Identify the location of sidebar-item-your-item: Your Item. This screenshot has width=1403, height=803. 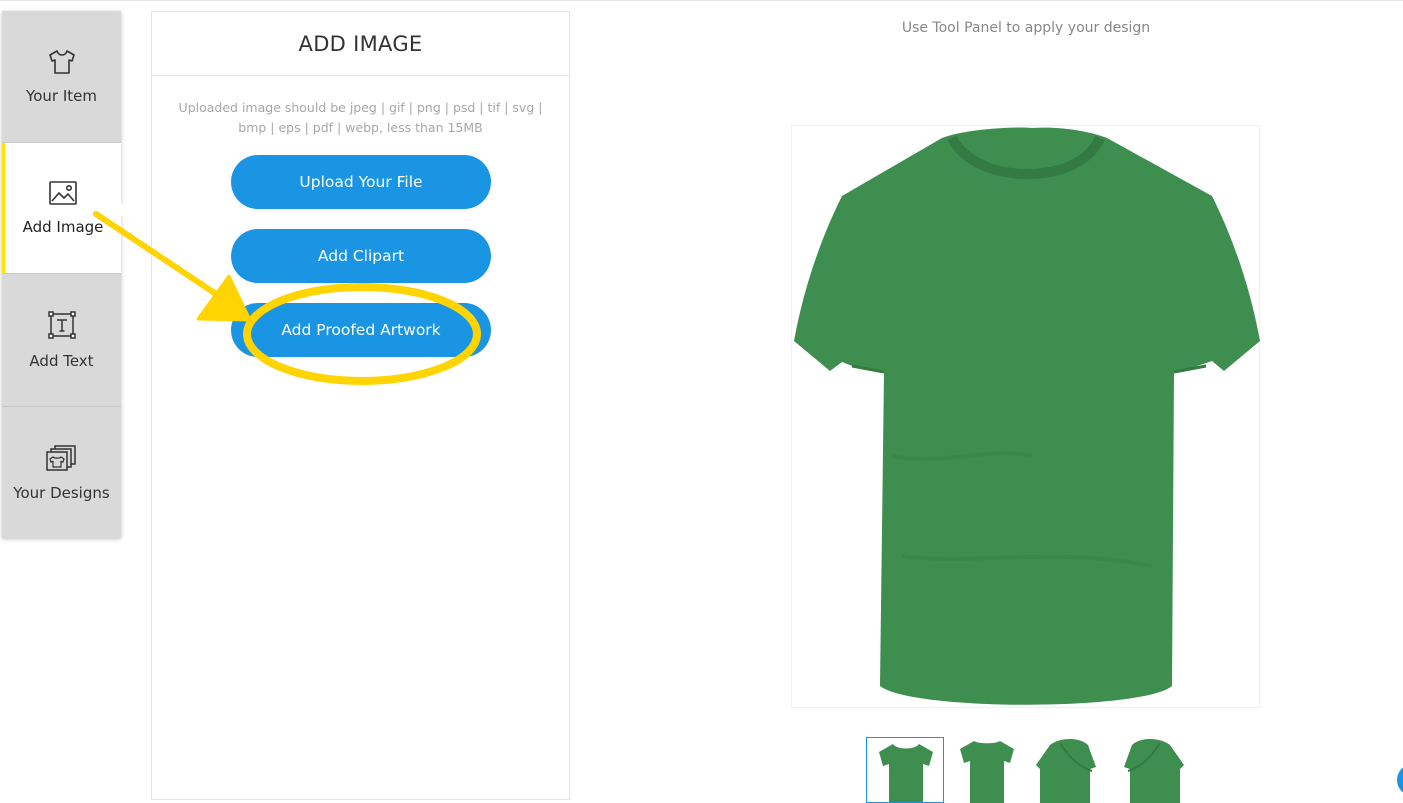
(61, 77).